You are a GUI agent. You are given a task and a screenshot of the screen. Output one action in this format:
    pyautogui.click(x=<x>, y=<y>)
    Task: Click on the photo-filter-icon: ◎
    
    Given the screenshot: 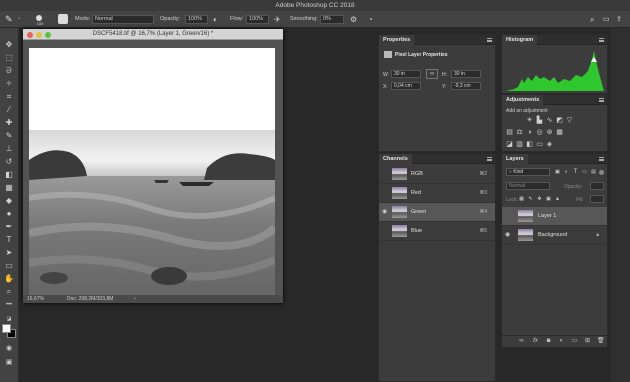 What is the action you would take?
    pyautogui.click(x=539, y=132)
    